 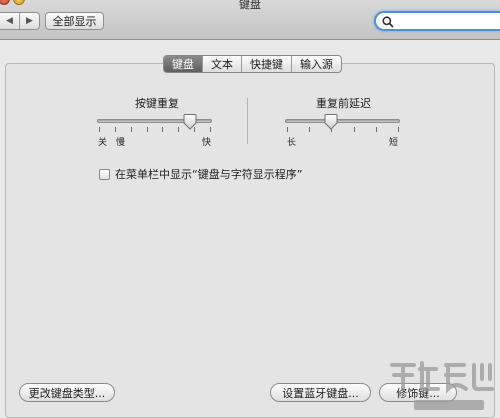 What do you see at coordinates (394, 143) in the screenshot?
I see `delay-short-label: 短` at bounding box center [394, 143].